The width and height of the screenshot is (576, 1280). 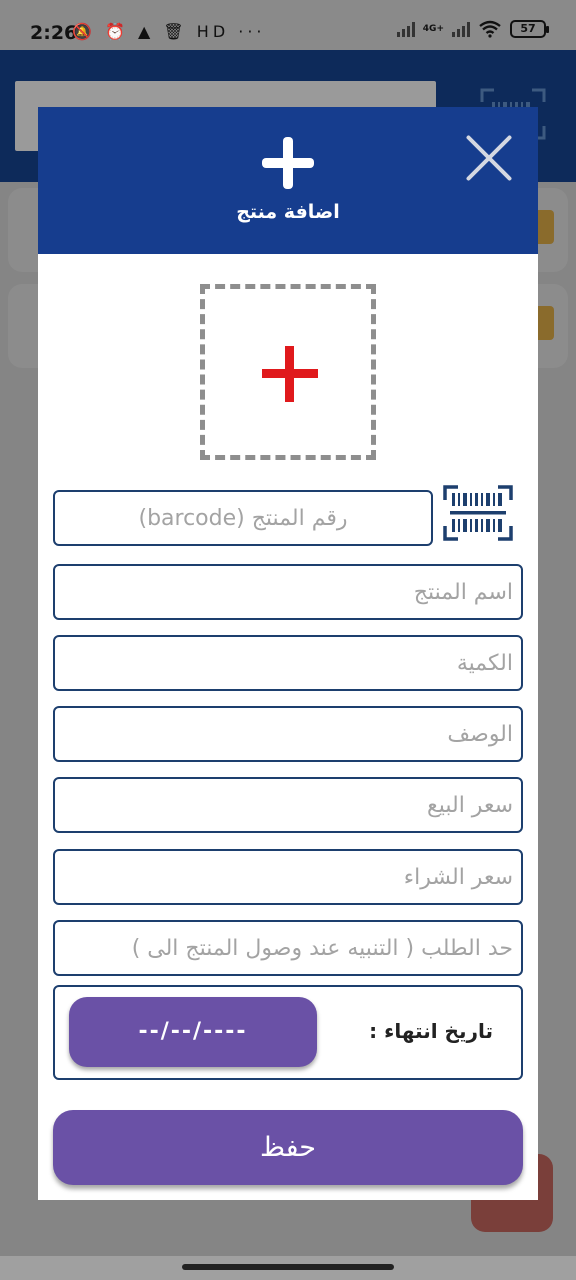 What do you see at coordinates (433, 28) in the screenshot?
I see `network-type: 4G+` at bounding box center [433, 28].